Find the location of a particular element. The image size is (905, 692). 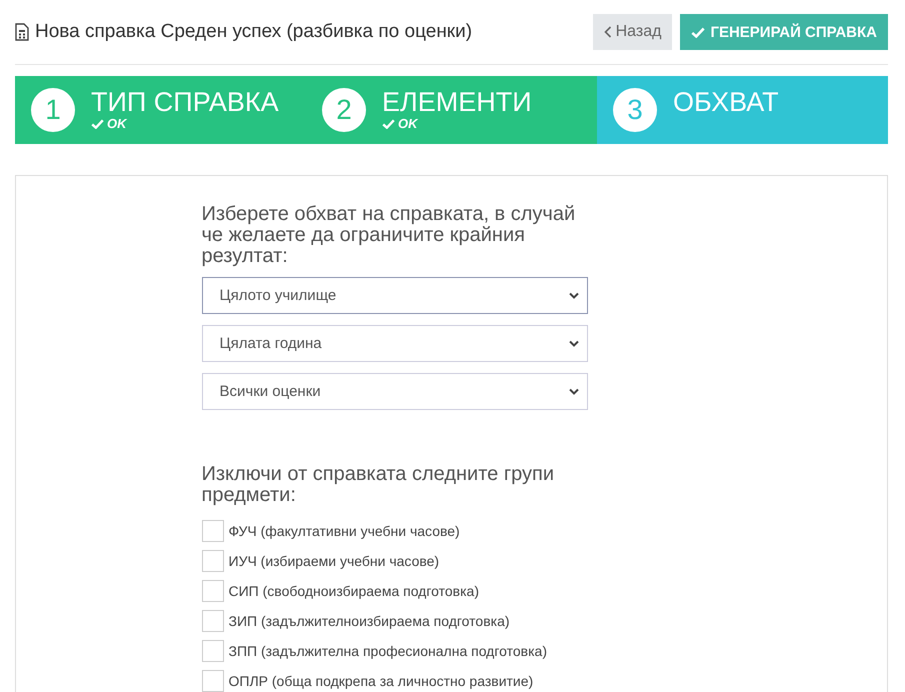

checkbox-label: ЗПП (задължителна професионална подготовка) is located at coordinates (387, 651).